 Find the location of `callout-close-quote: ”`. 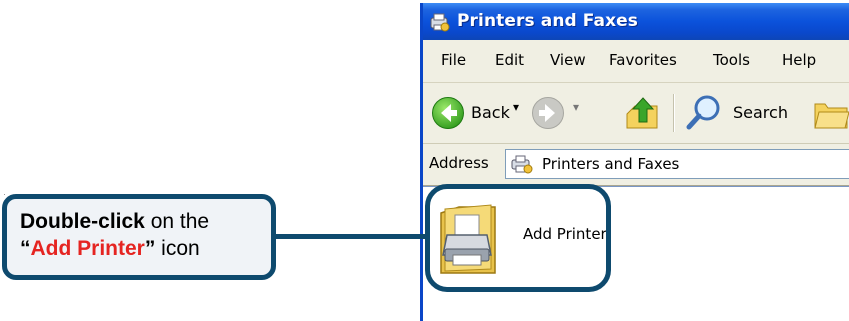

callout-close-quote: ” is located at coordinates (150, 248).